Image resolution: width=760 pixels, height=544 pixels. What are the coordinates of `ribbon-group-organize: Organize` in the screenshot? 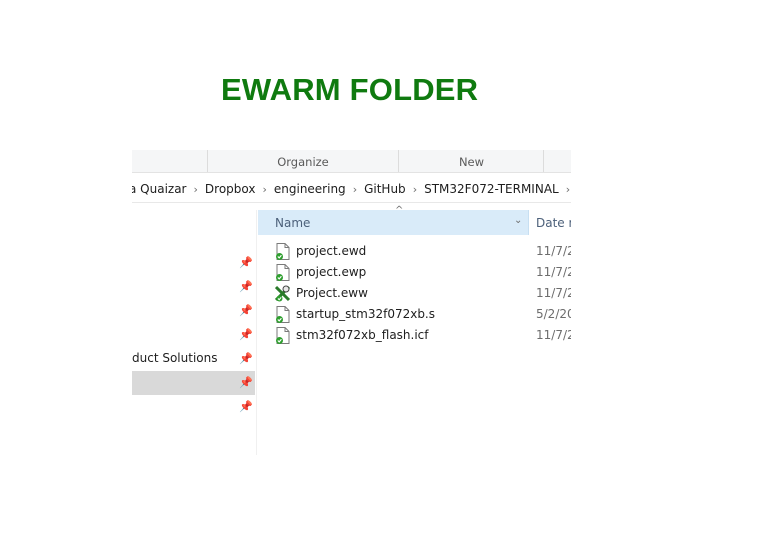 It's located at (302, 161).